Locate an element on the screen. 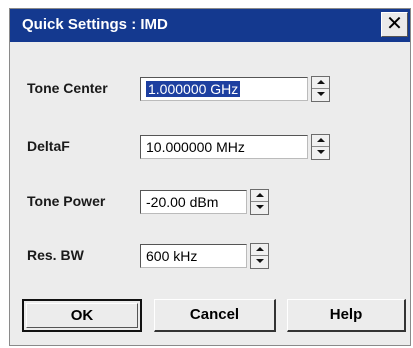 Image resolution: width=413 pixels, height=348 pixels. tone-center-spinner is located at coordinates (320, 89).